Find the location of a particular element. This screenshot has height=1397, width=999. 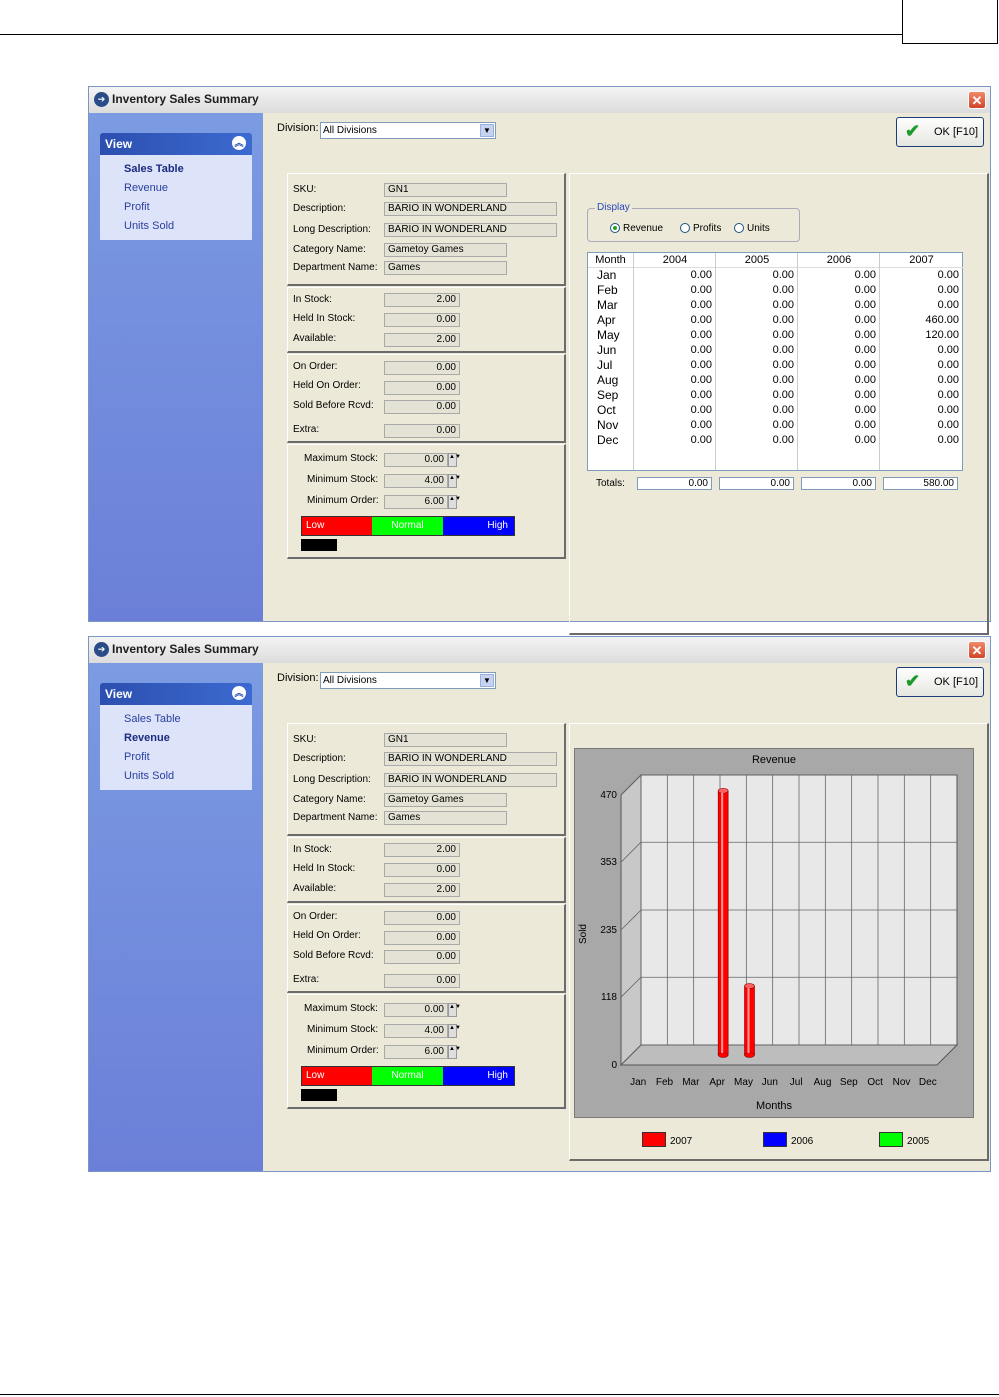

ok-button-label: OK [F10] is located at coordinates (956, 682).